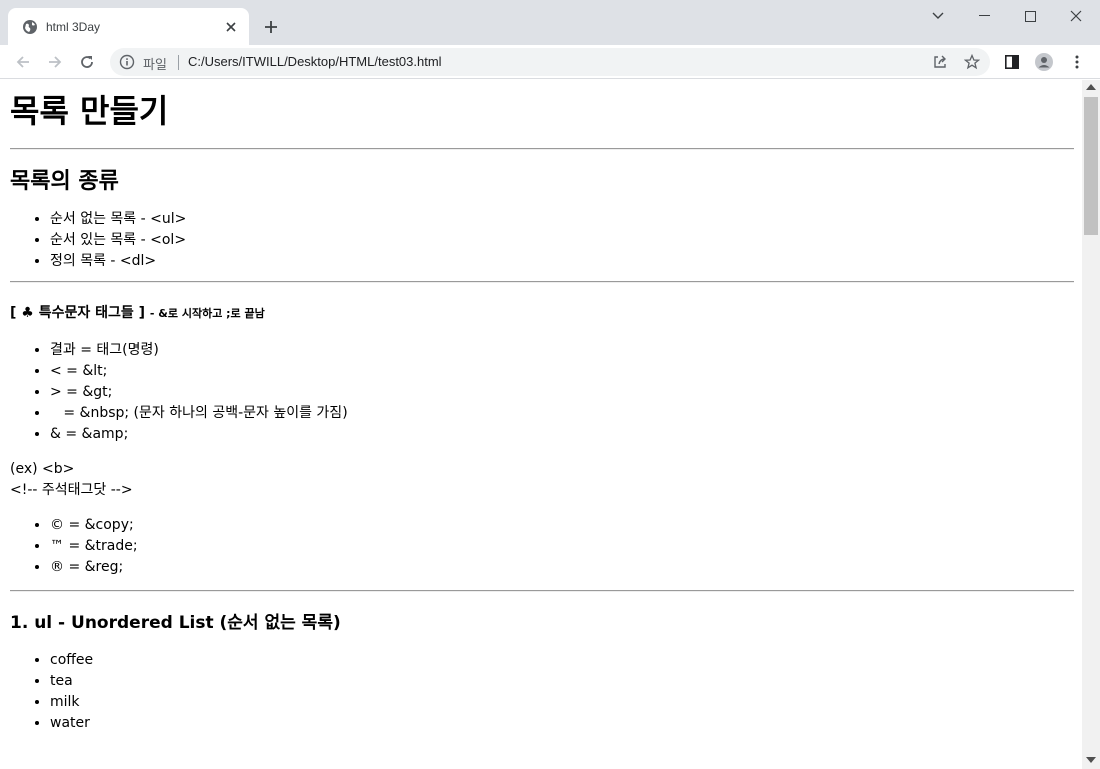  What do you see at coordinates (550, 22) in the screenshot?
I see `browser-titlebar: html 3Day` at bounding box center [550, 22].